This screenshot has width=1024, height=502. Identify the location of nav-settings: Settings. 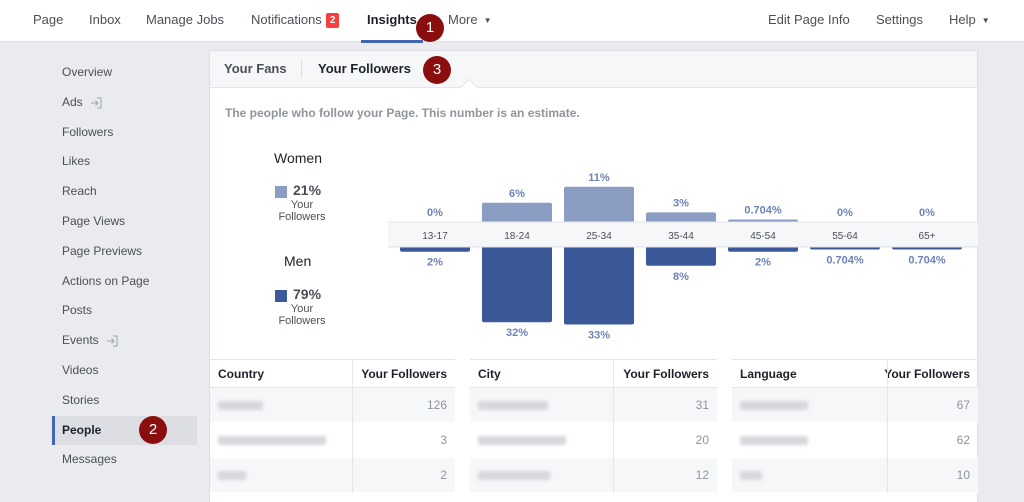
(899, 21).